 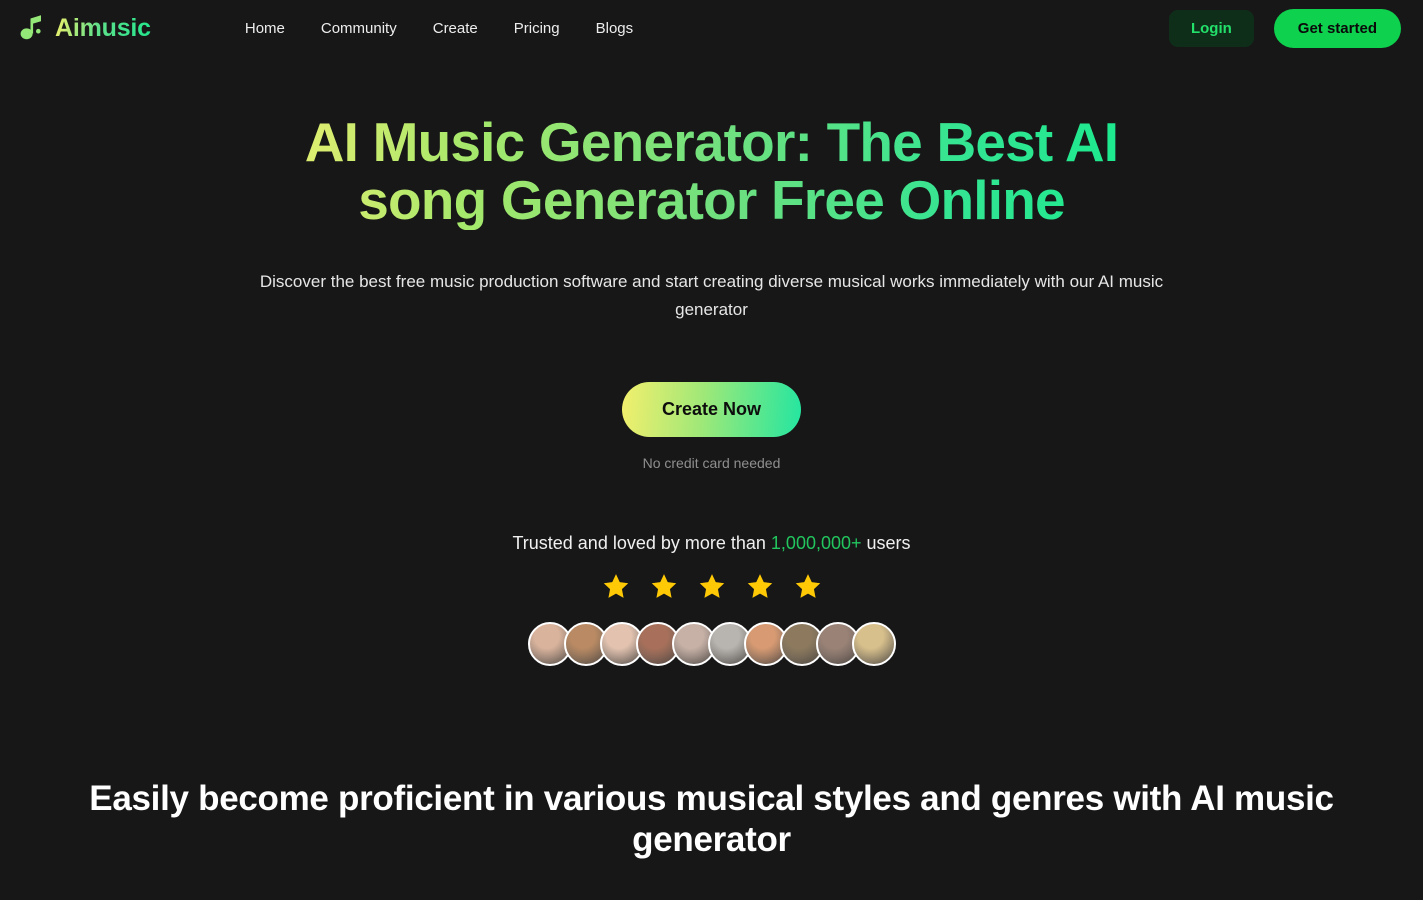 I want to click on create-now-button: Create Now, so click(x=711, y=409).